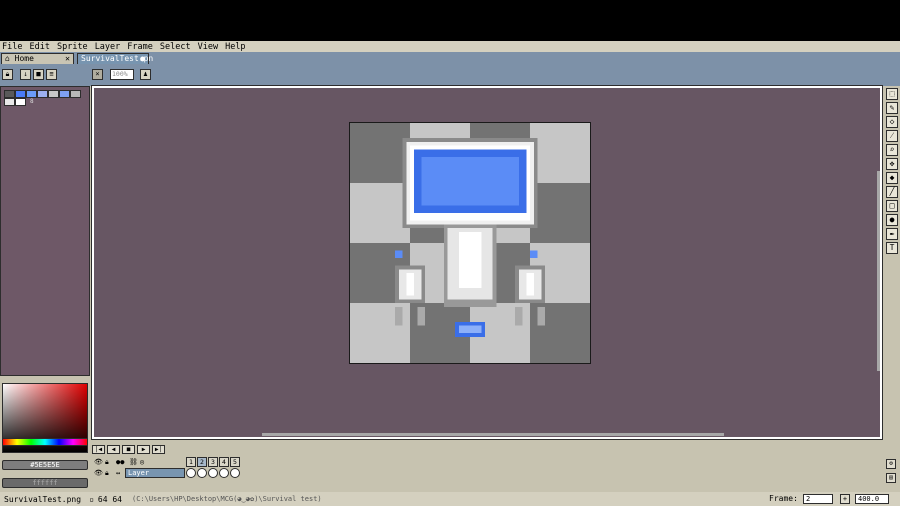  What do you see at coordinates (122, 74) in the screenshot?
I see `zoom-input: 100%` at bounding box center [122, 74].